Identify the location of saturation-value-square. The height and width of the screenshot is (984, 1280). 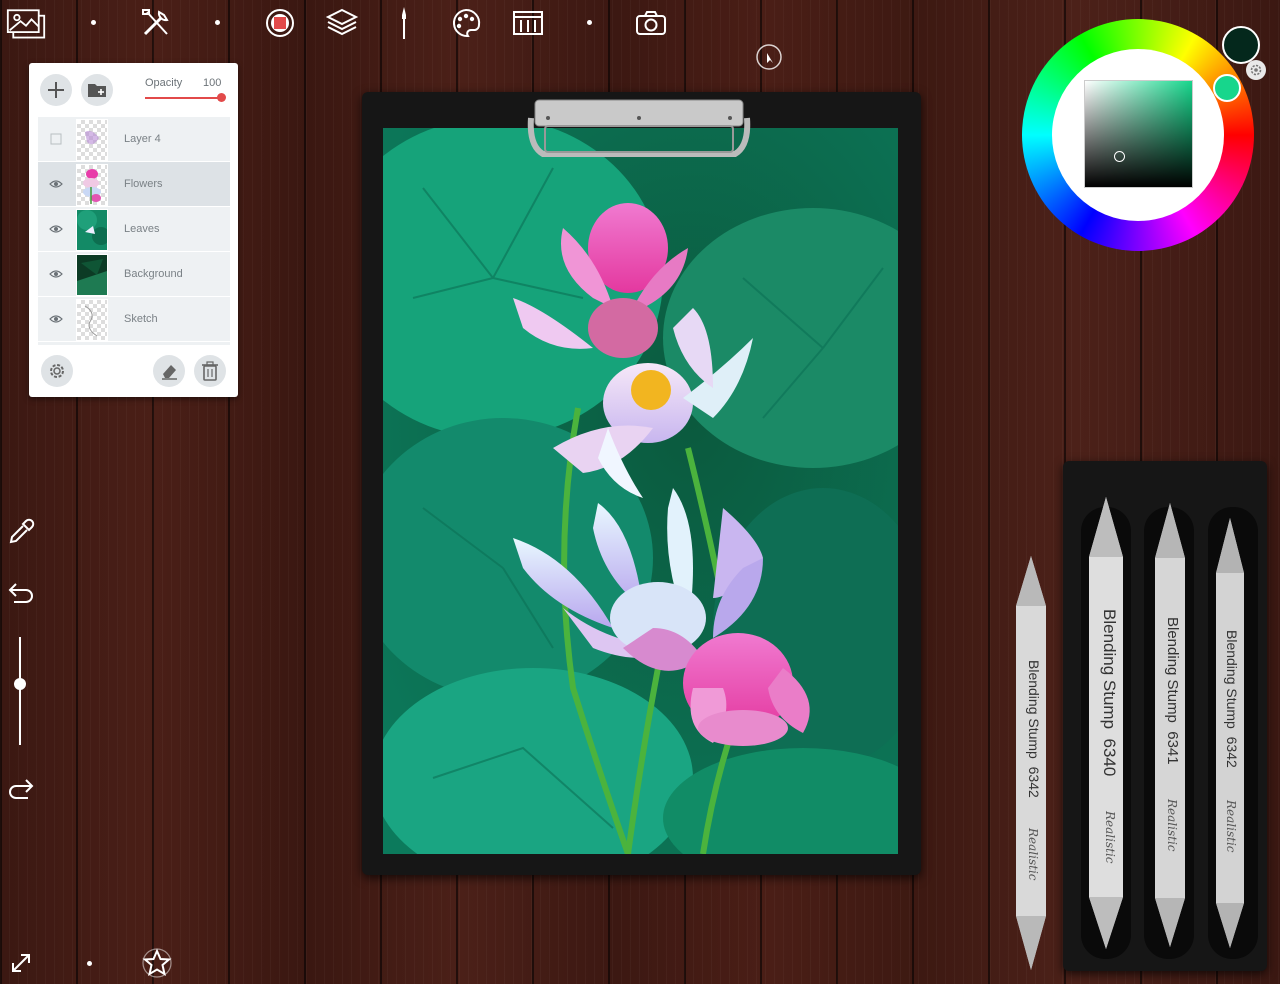
(1138, 134).